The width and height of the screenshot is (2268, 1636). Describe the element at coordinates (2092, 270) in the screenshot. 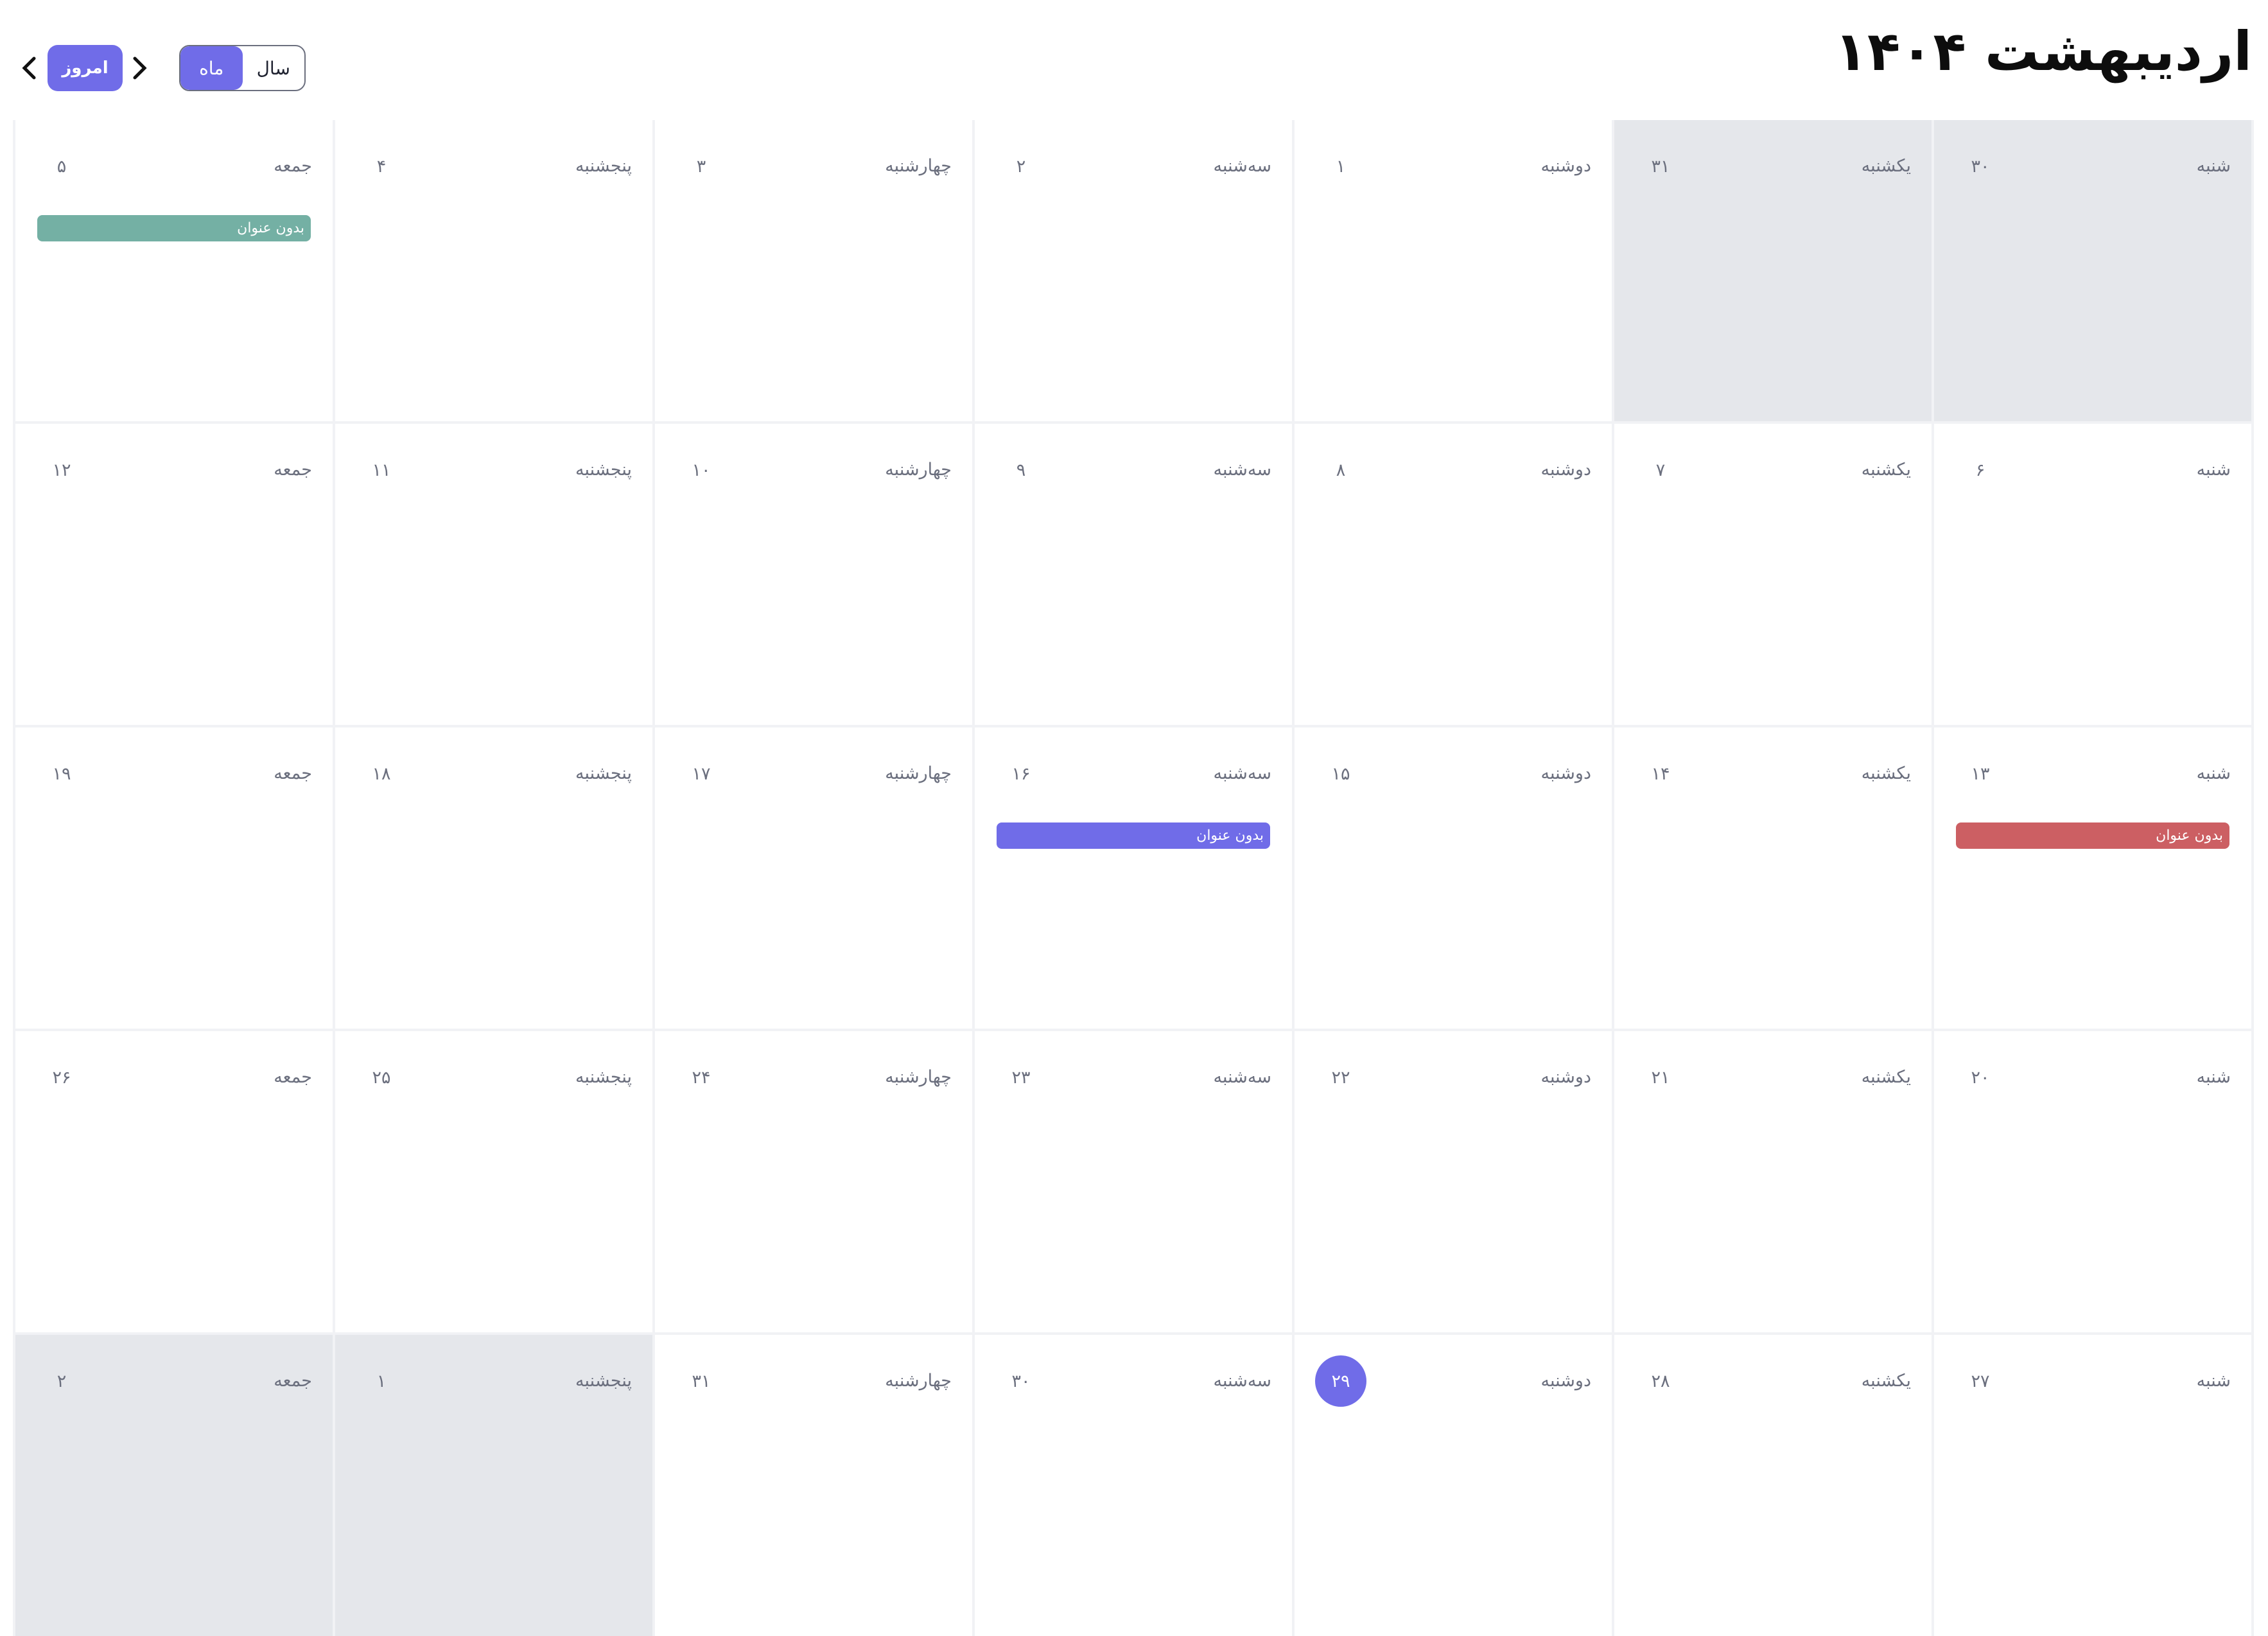

I see `day-cell: شنبه ۳۰` at that location.